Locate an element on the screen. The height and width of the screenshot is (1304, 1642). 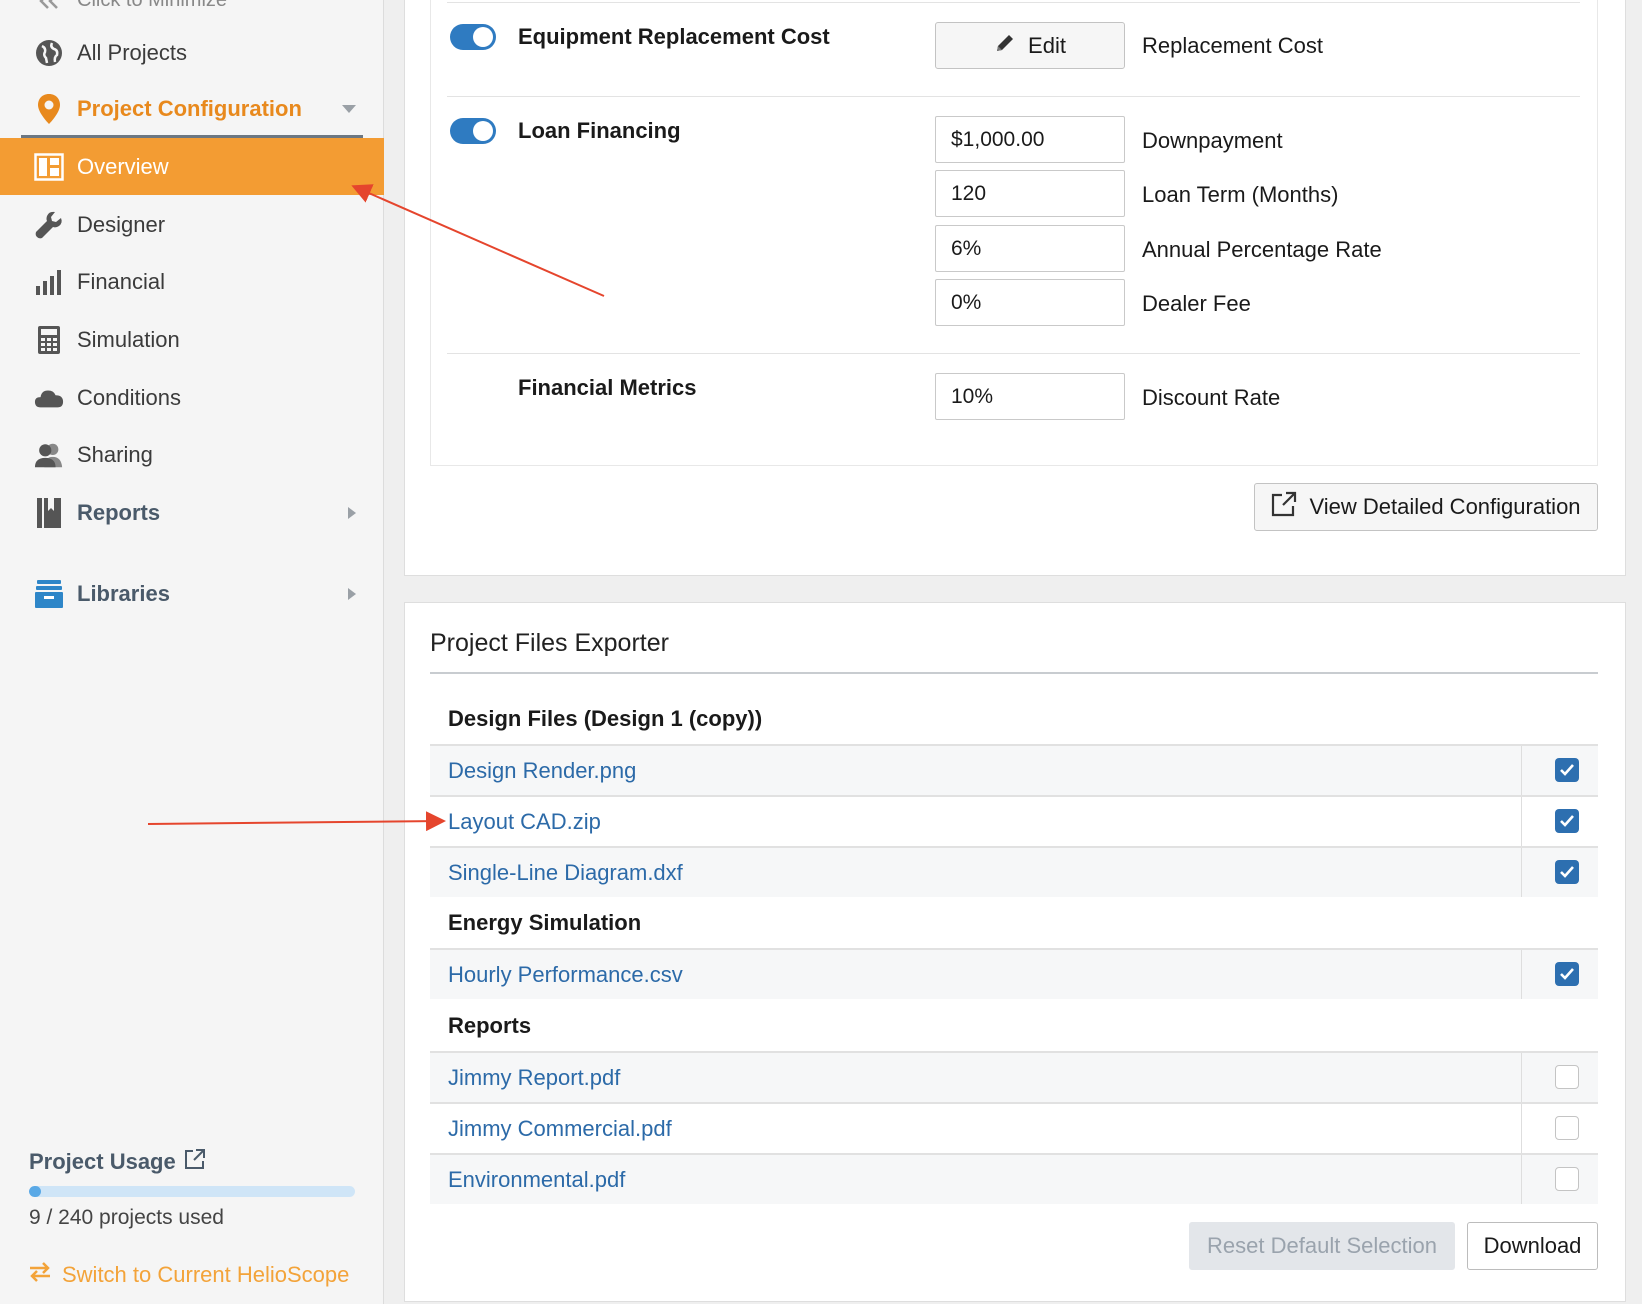
switch-helioscope-label: Switch to Current HelioScope is located at coordinates (206, 1274).